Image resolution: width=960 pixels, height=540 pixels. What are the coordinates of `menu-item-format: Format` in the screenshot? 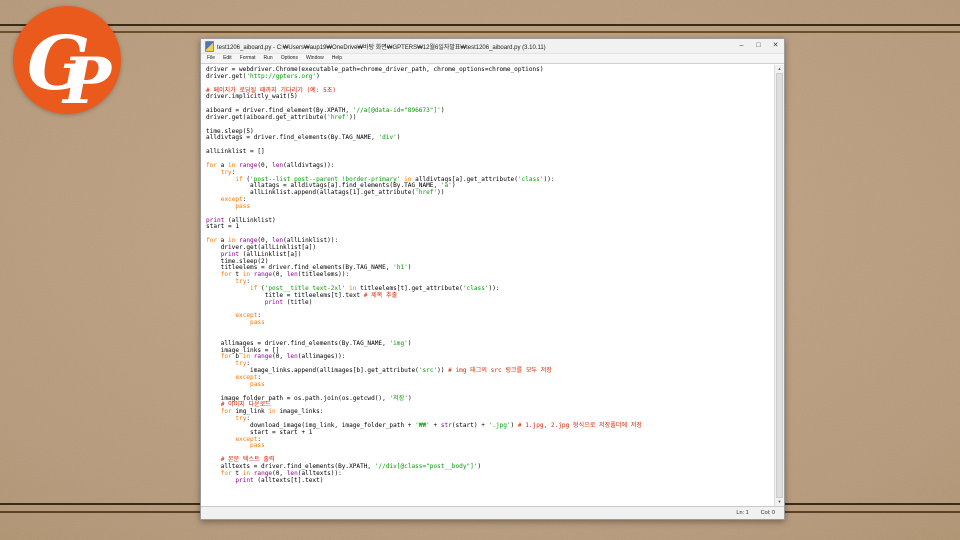 It's located at (248, 58).